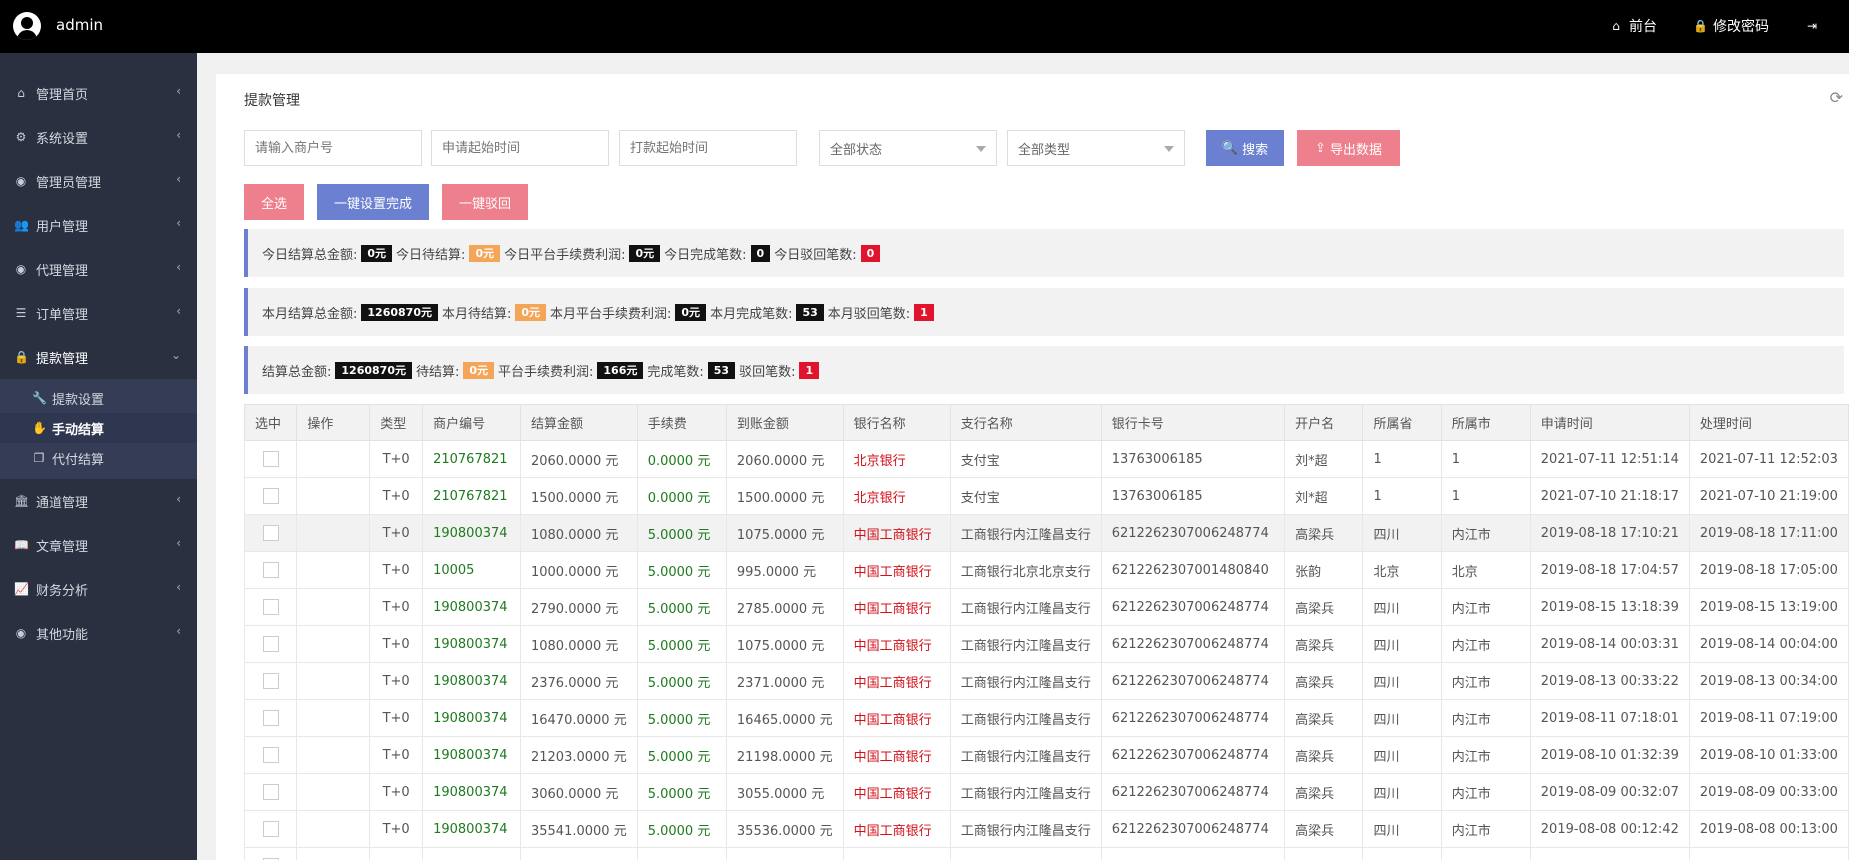 This screenshot has height=860, width=1849. Describe the element at coordinates (310, 255) in the screenshot. I see `stat-label: 今日结算总金额:` at that location.